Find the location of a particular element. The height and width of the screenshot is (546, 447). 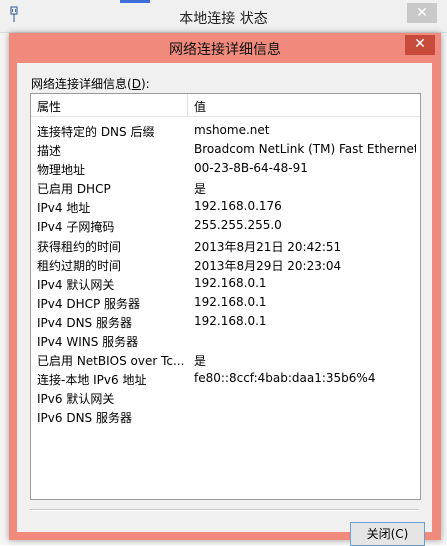

list-item: 物理地址 00-23-8B-64-48-91 is located at coordinates (225, 168).